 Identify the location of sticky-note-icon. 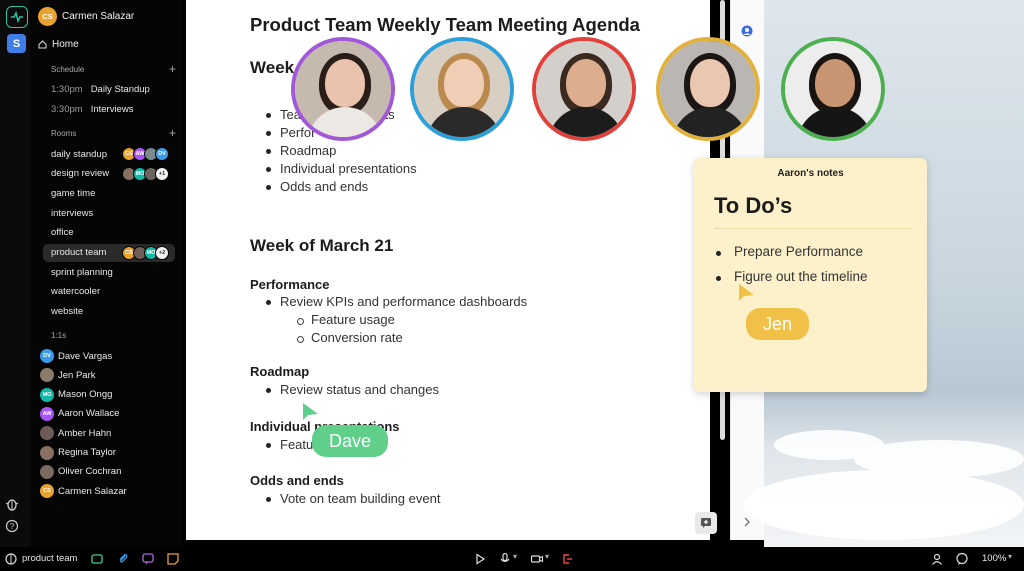
(173, 559).